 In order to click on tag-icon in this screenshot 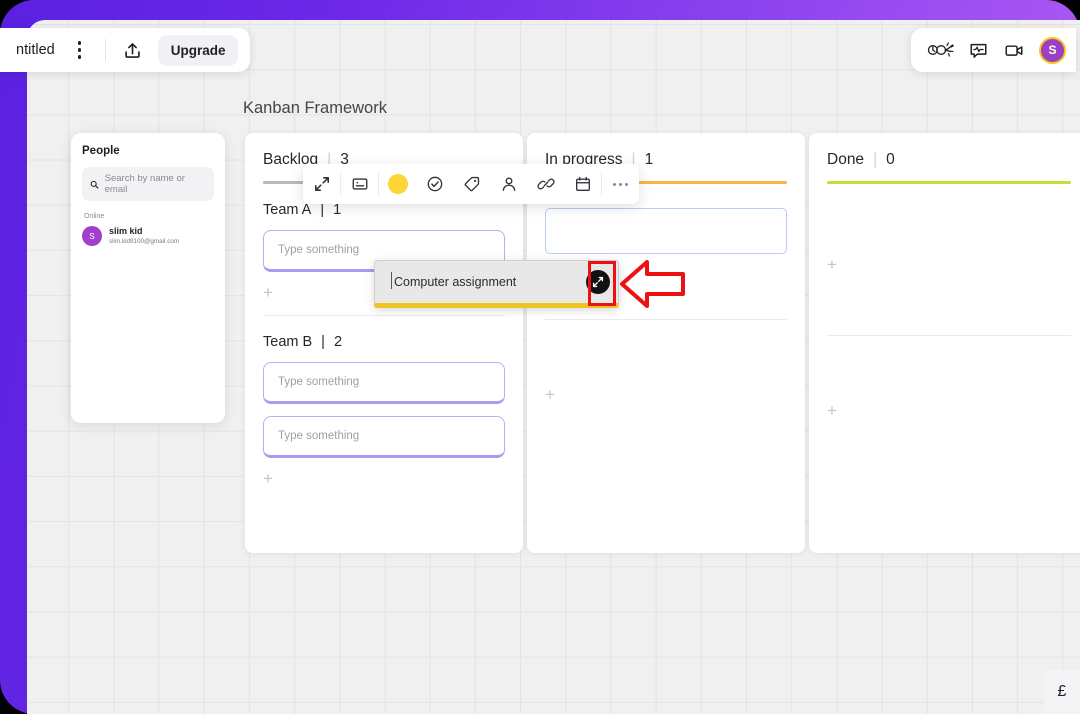, I will do `click(471, 184)`.